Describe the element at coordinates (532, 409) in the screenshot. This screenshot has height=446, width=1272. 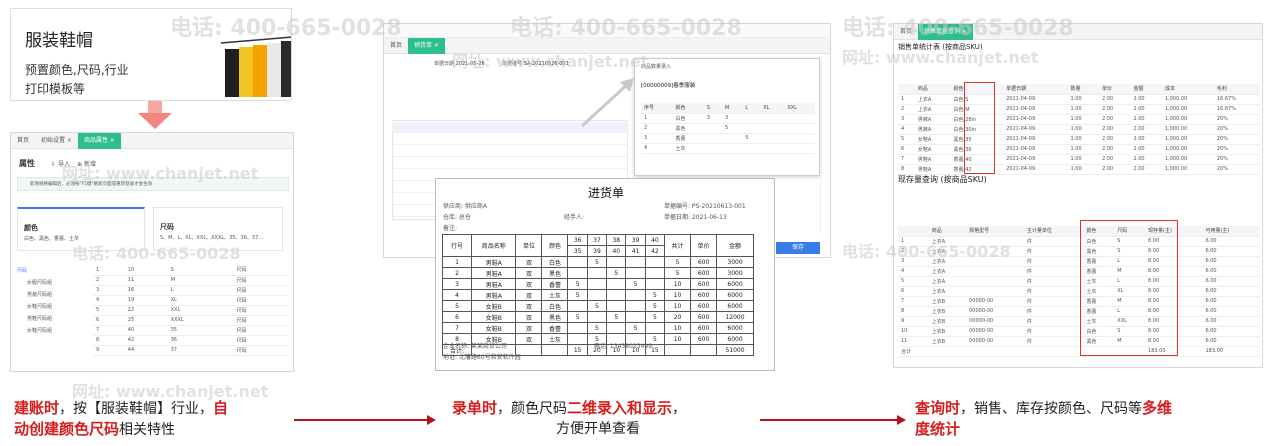
I see `caption-entry-text: ，颜色尺码` at that location.